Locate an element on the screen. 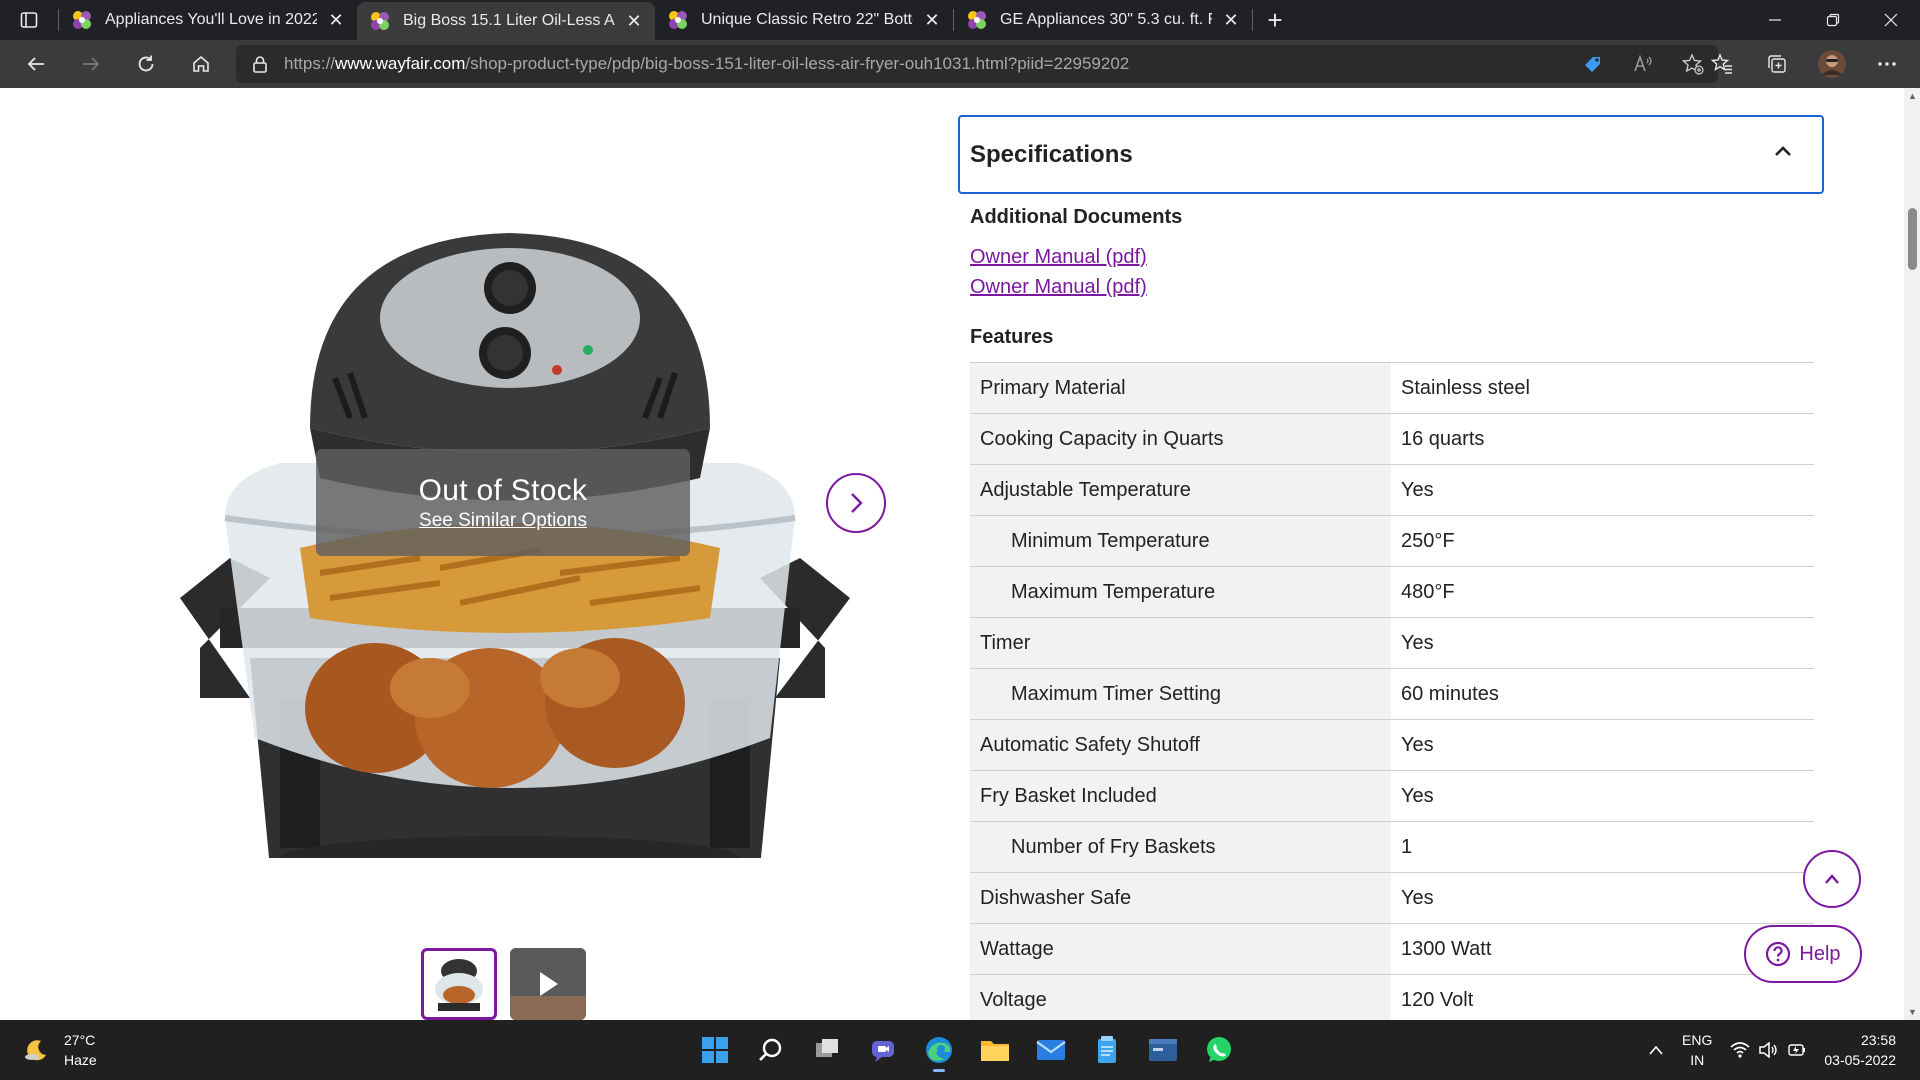  app-window-icon is located at coordinates (1163, 1050).